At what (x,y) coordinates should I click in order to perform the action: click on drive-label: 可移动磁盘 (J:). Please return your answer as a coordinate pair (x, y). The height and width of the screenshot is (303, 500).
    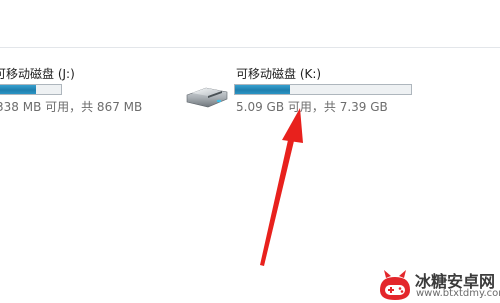
    Looking at the image, I should click on (37, 74).